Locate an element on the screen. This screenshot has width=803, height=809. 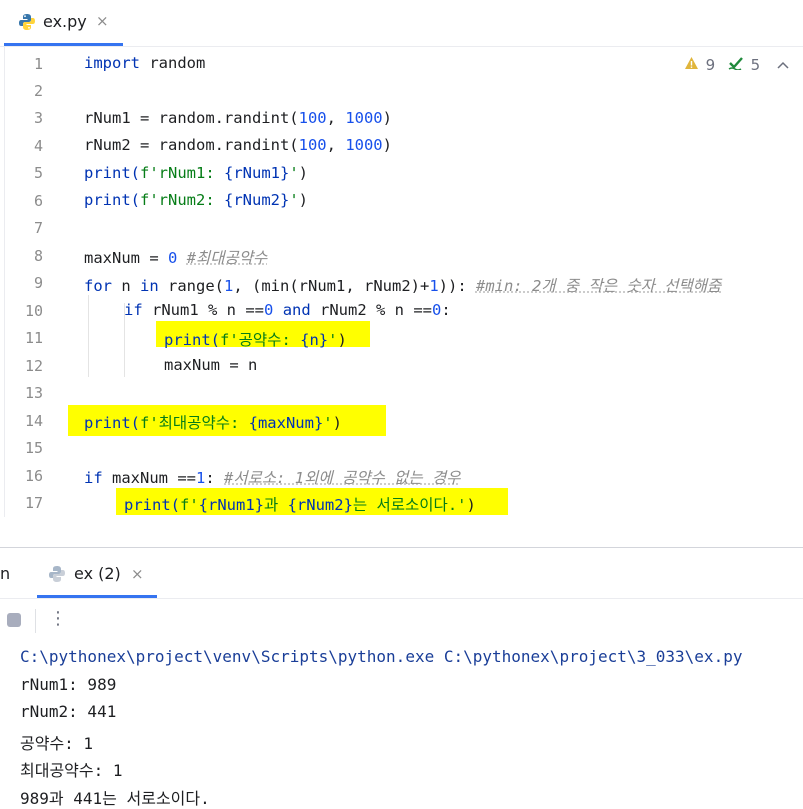
code-token: , (min(rNum1, rNum2)+ is located at coordinates (331, 286).